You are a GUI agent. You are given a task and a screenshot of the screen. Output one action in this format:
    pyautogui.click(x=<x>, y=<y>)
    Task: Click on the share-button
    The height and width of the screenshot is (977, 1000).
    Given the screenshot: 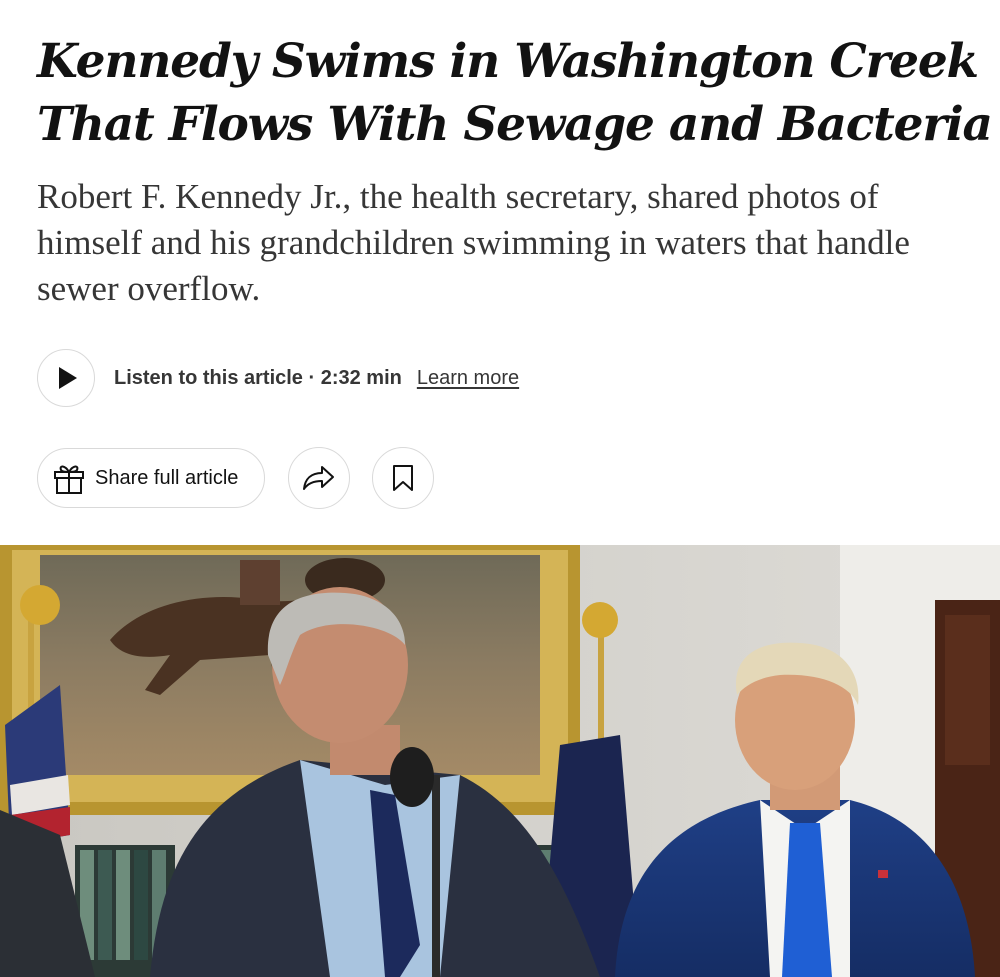 What is the action you would take?
    pyautogui.click(x=319, y=478)
    